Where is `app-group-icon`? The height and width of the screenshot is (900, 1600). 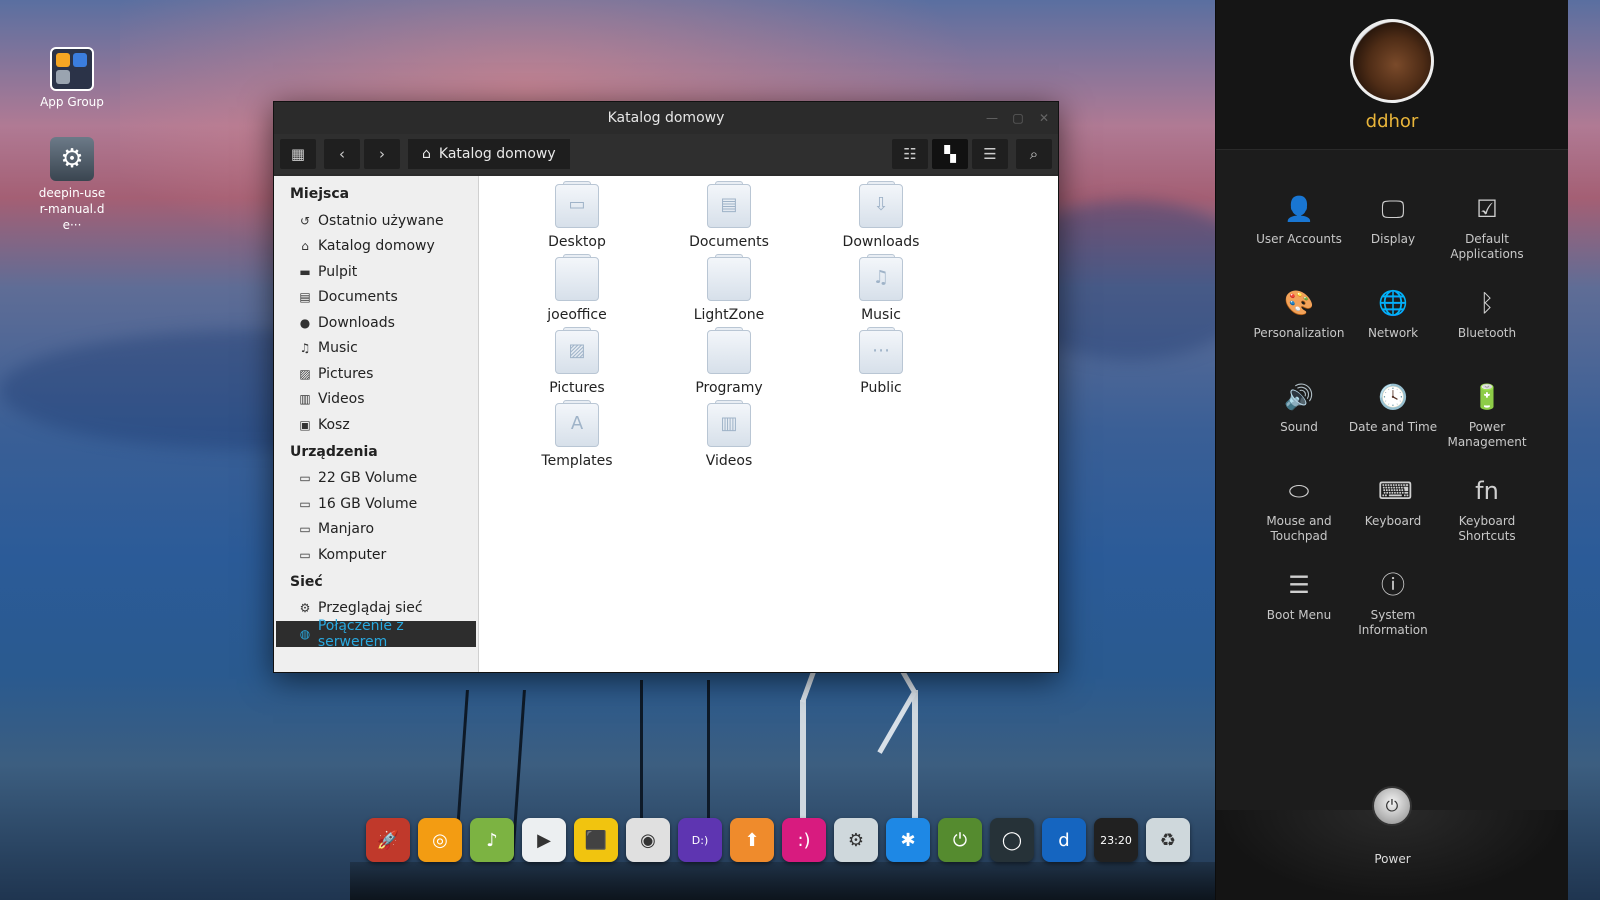 app-group-icon is located at coordinates (72, 69).